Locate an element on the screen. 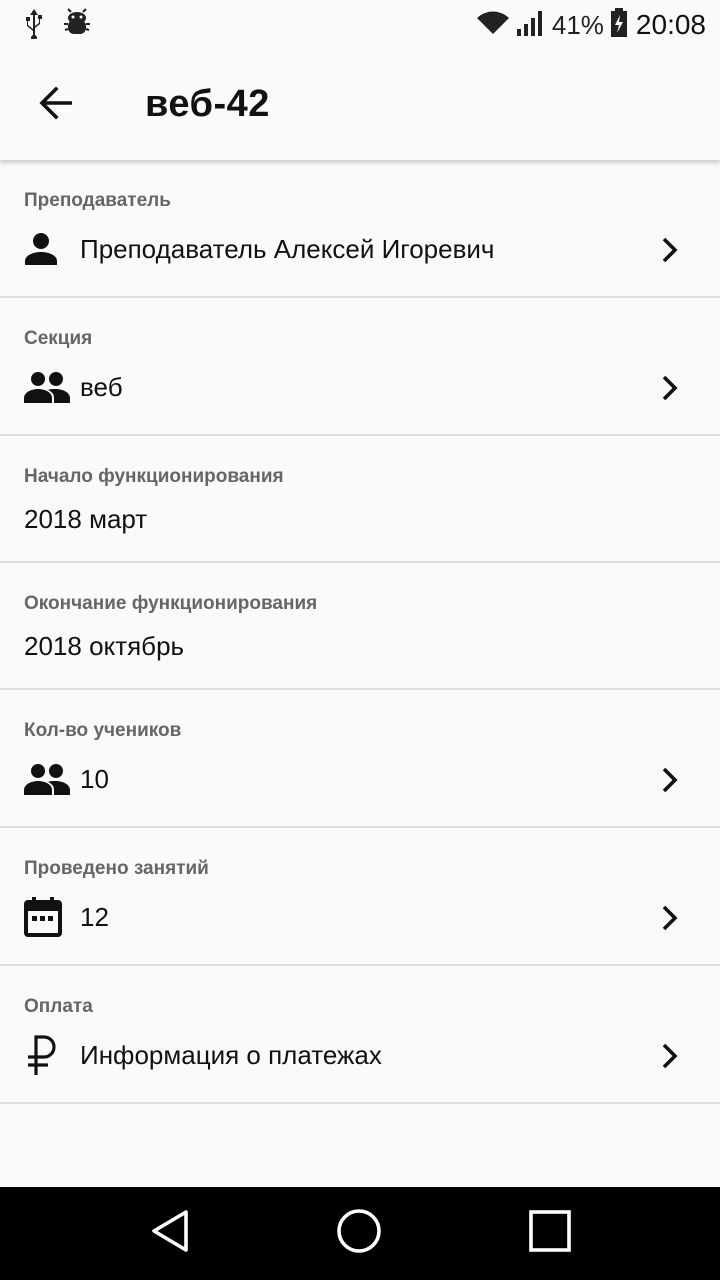 The height and width of the screenshot is (1280, 720). section-row: Секция веб is located at coordinates (360, 367).